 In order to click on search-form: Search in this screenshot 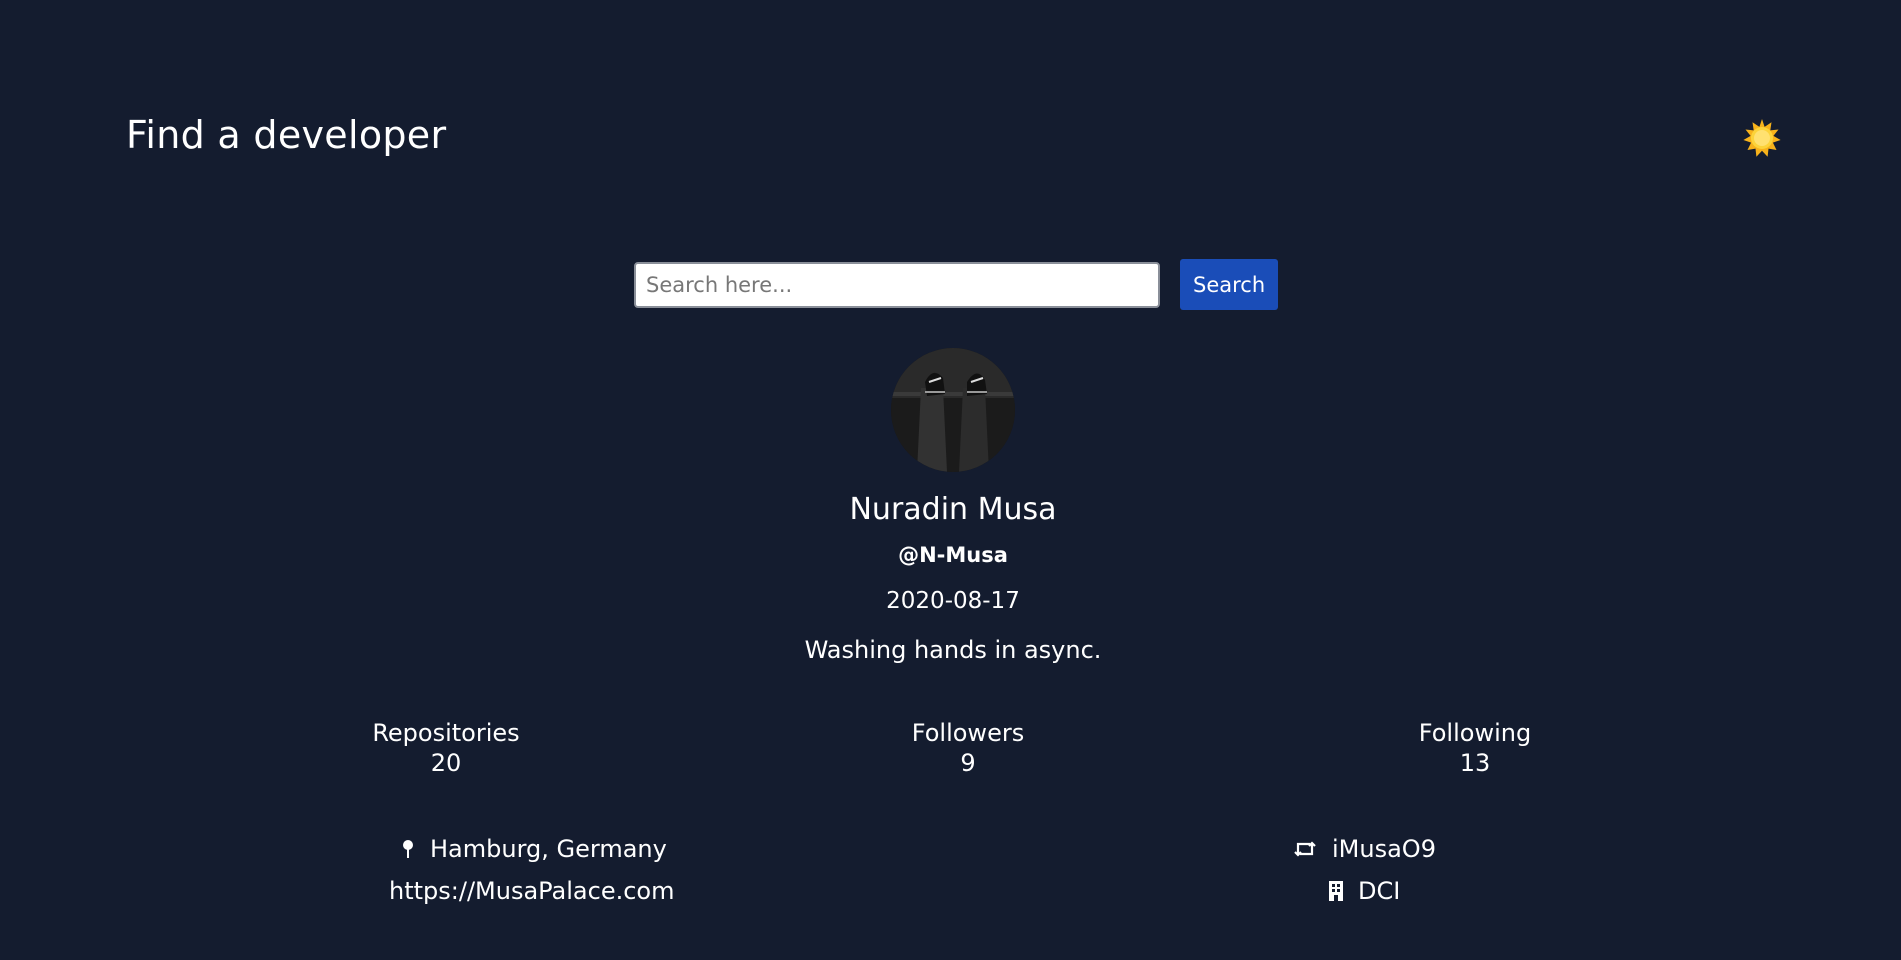, I will do `click(956, 284)`.